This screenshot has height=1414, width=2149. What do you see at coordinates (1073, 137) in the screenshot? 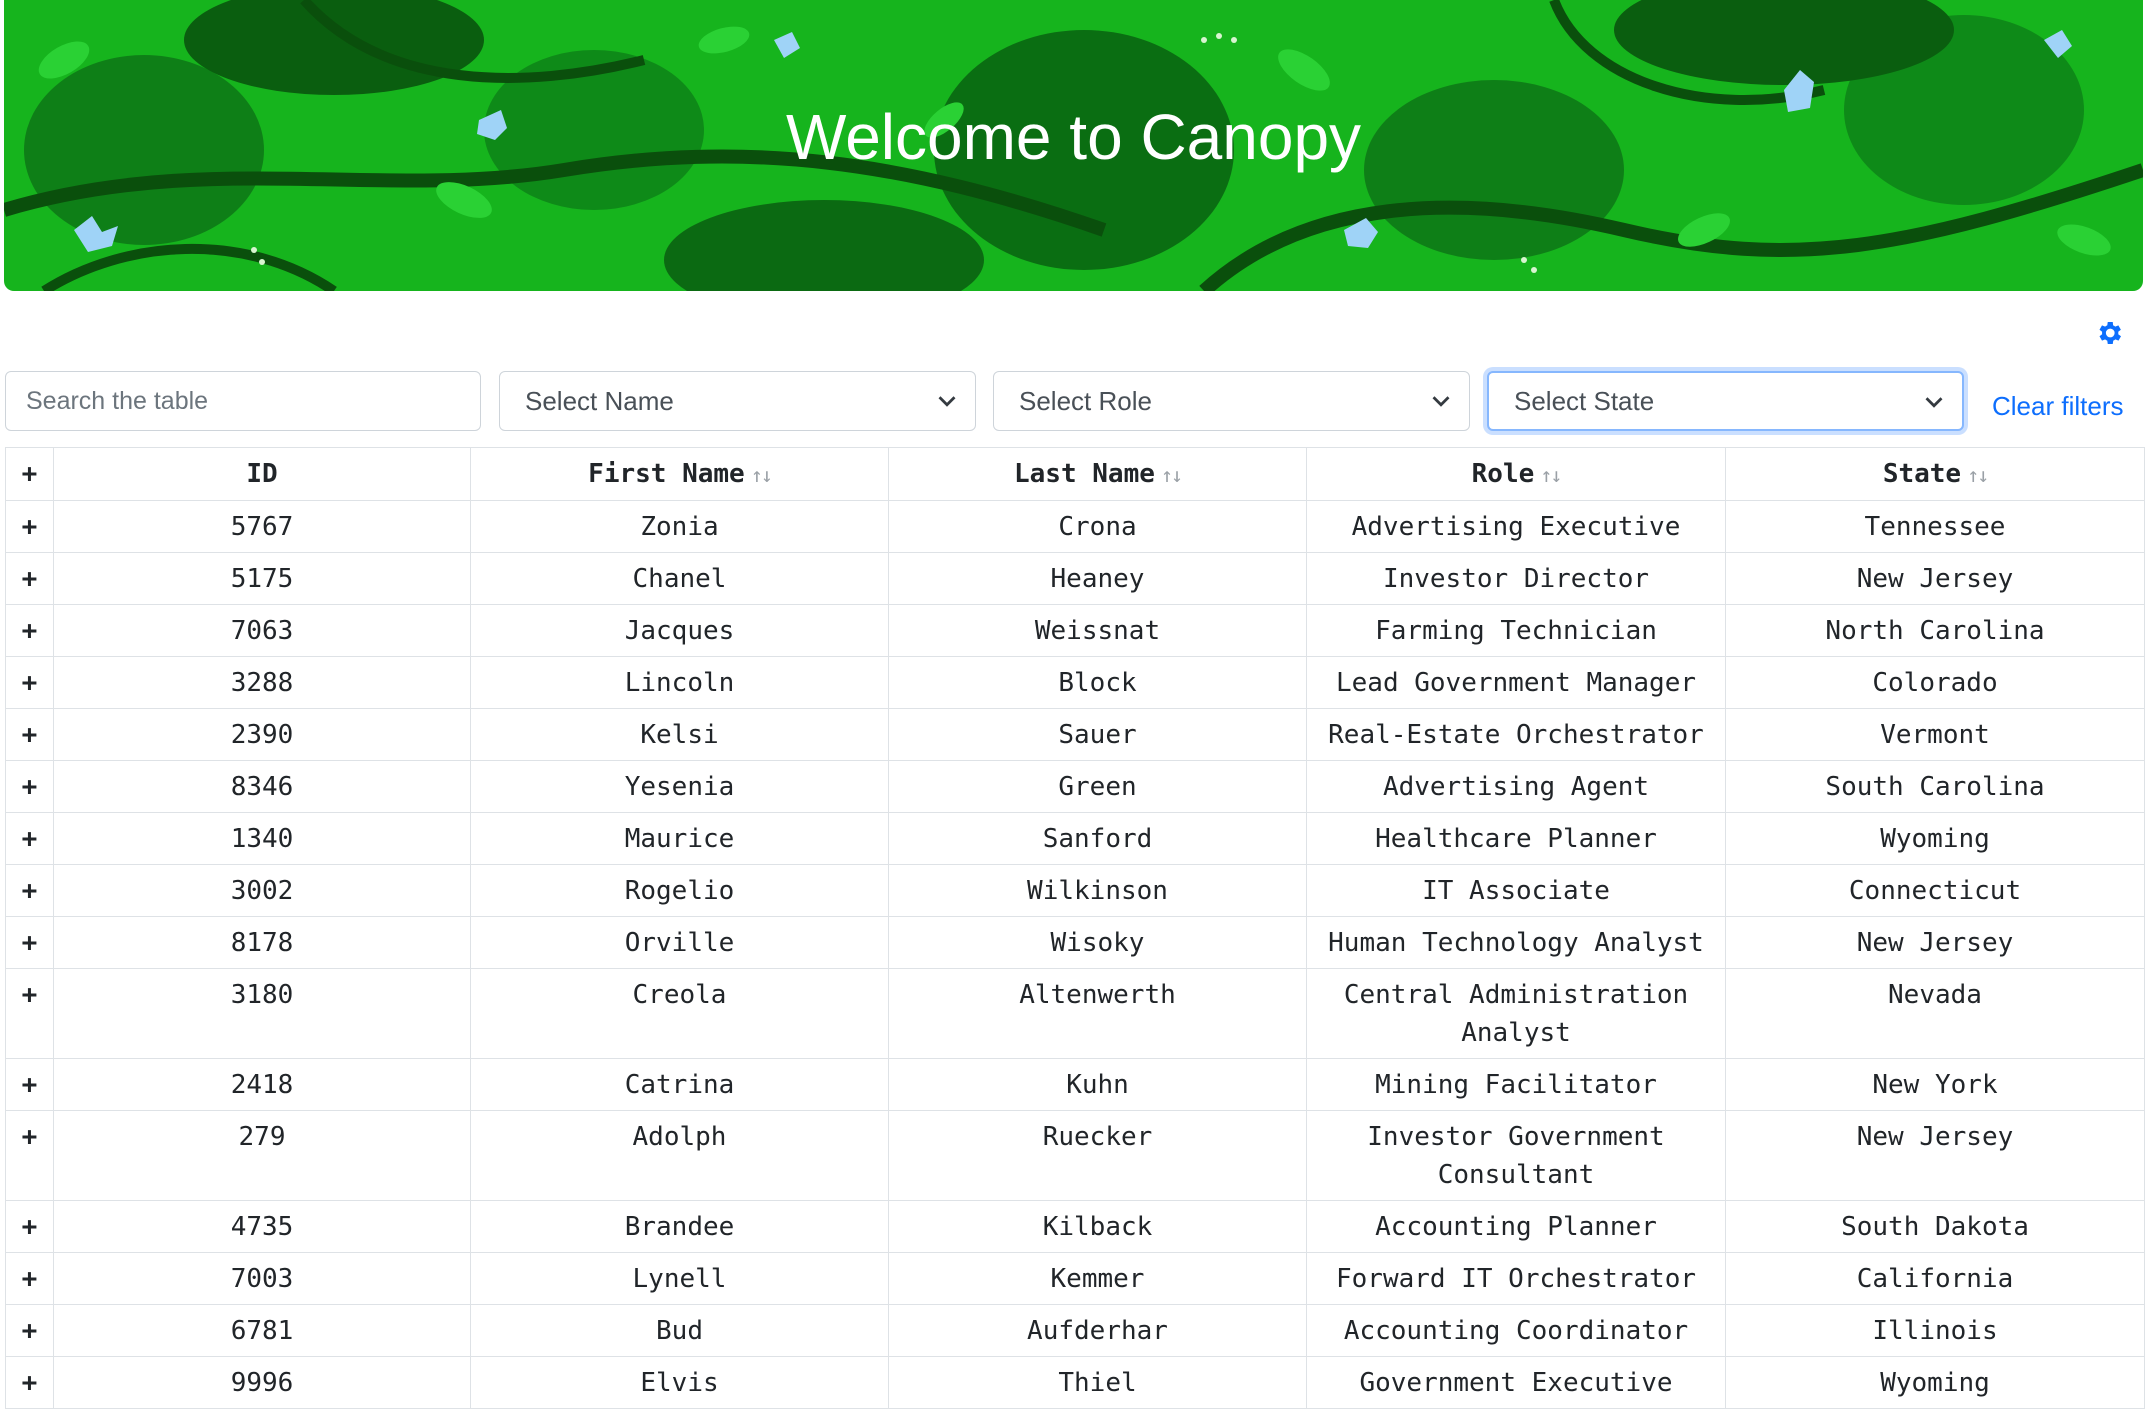
I see `page-title: Welcome to Canopy` at bounding box center [1073, 137].